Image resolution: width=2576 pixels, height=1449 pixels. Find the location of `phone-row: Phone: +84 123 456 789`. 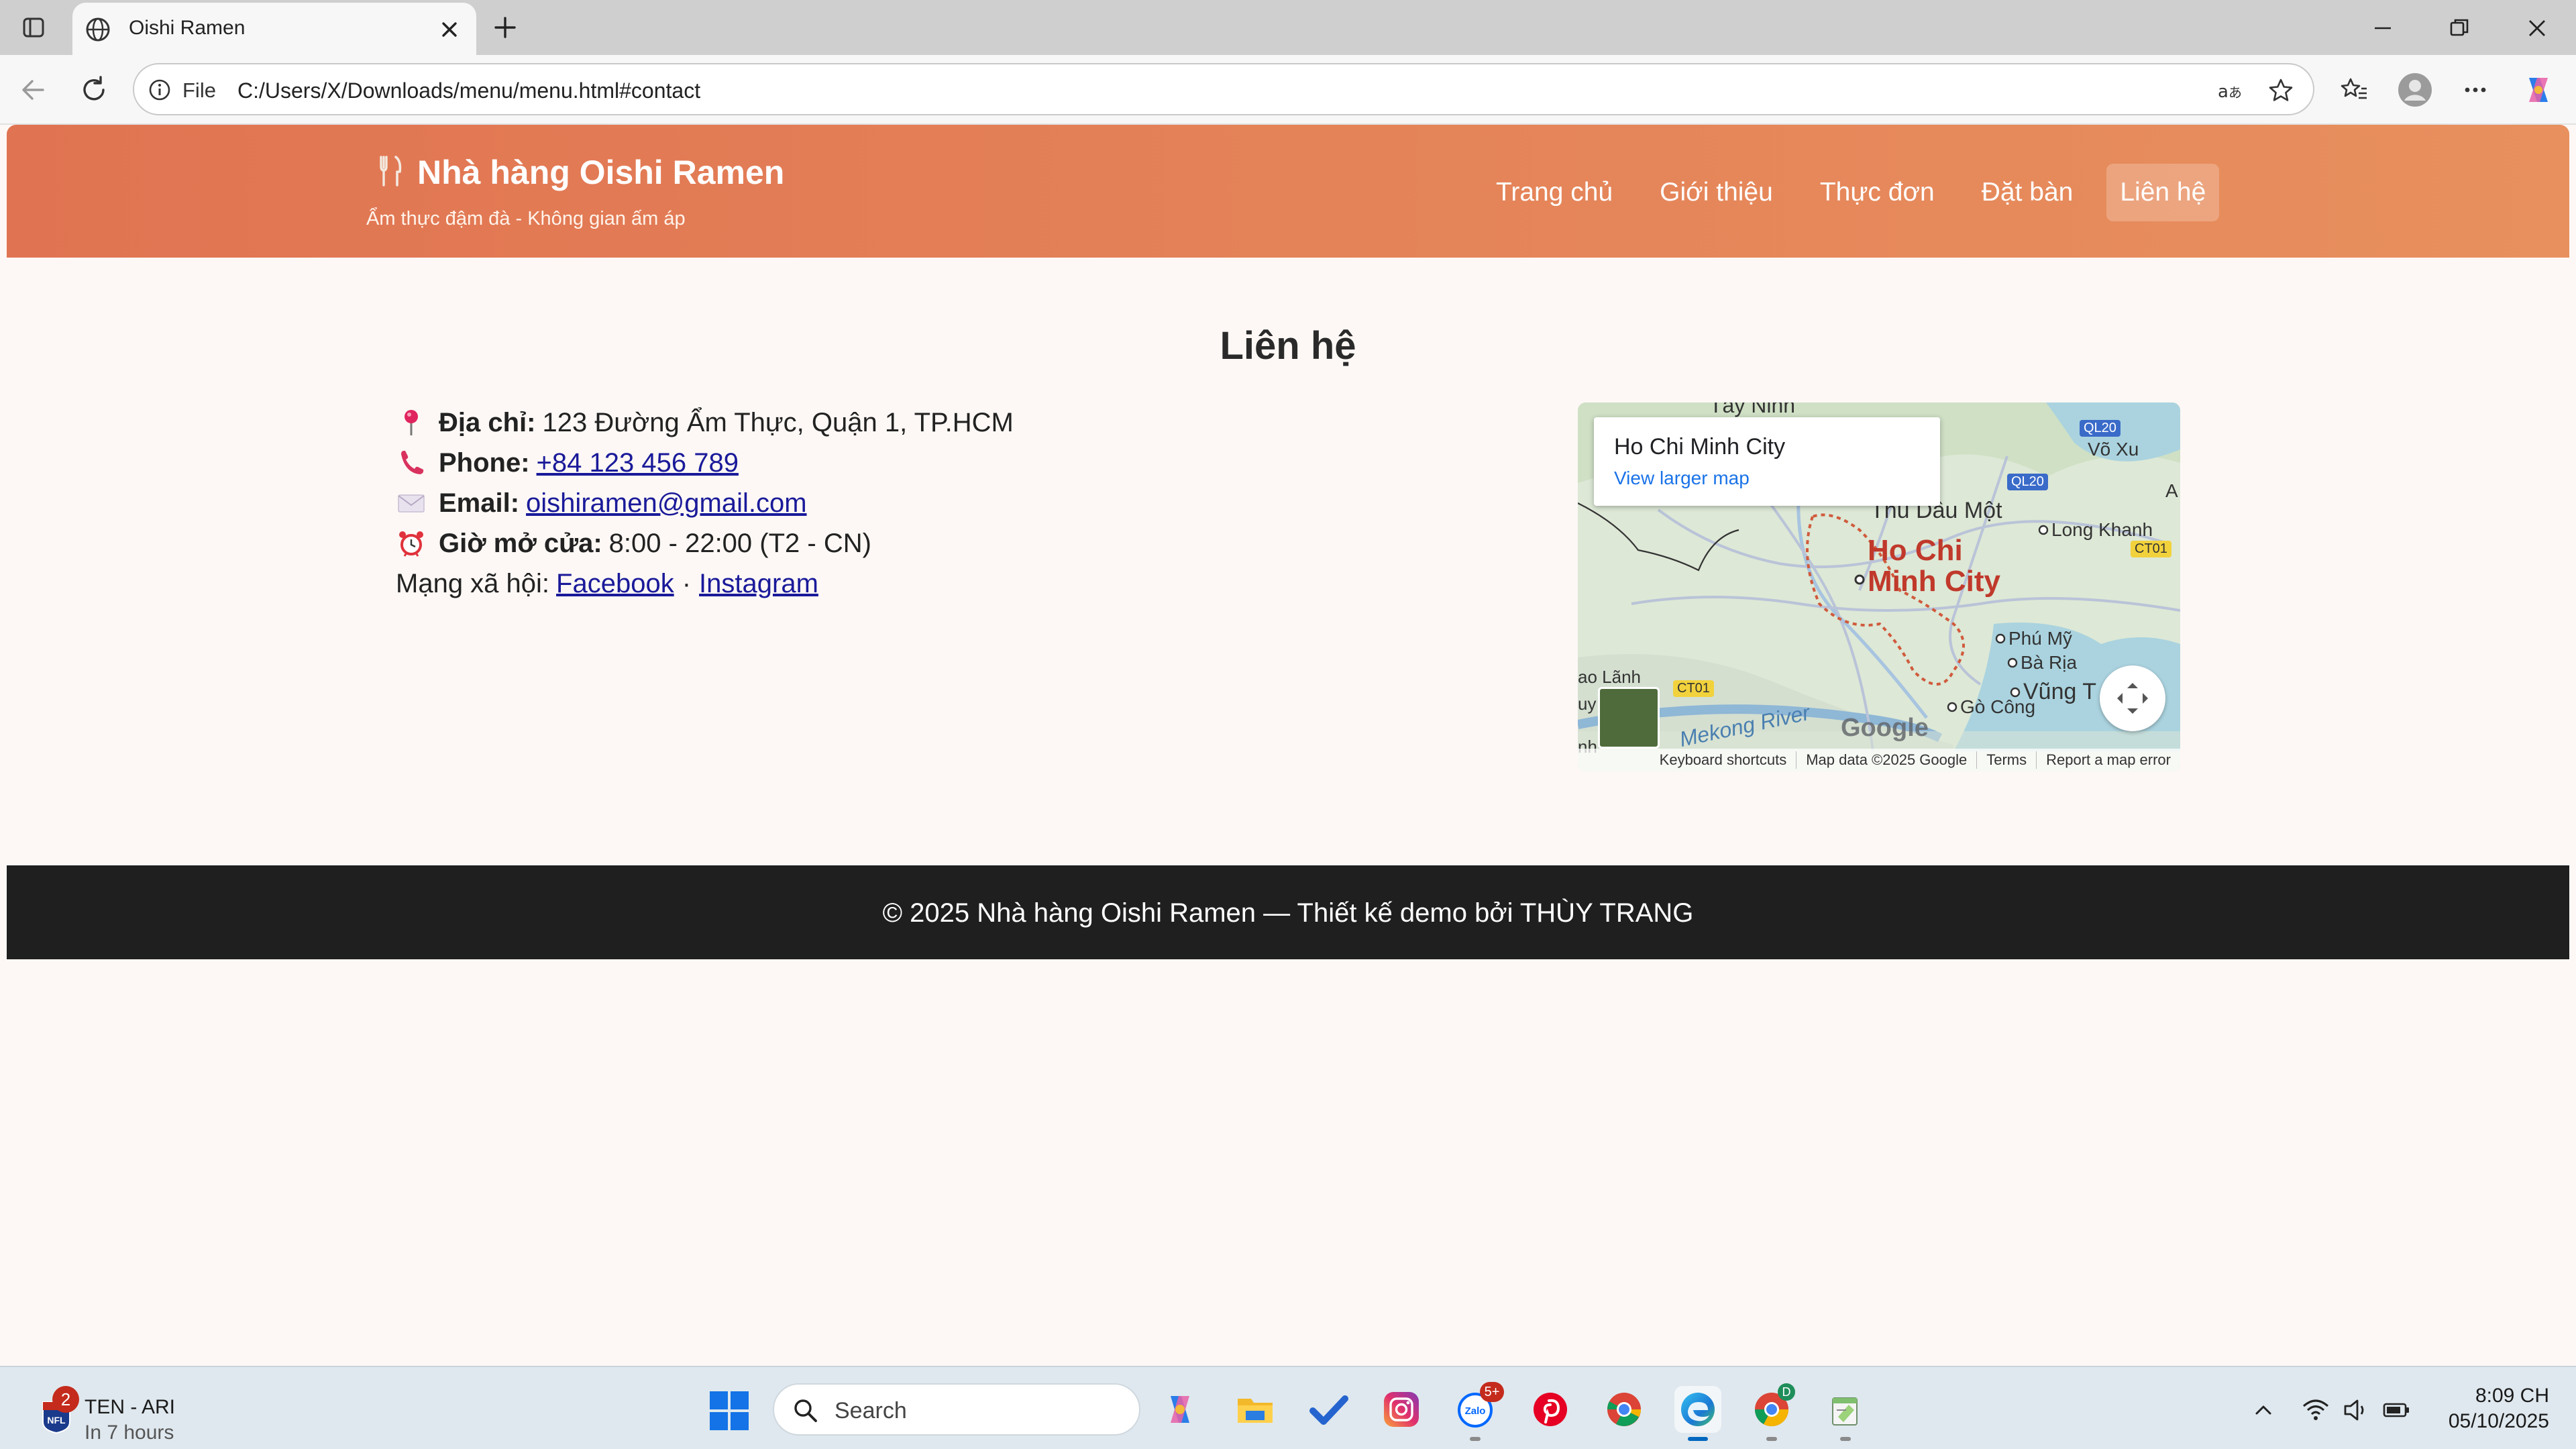

phone-row: Phone: +84 123 456 789 is located at coordinates (705, 463).